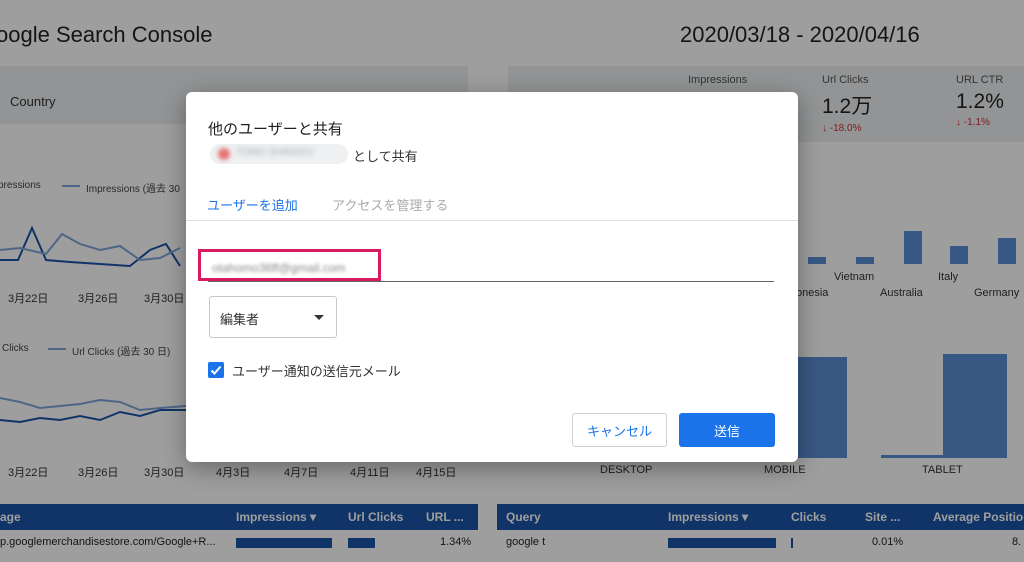  I want to click on dialog-title: 他のユーザーと共有, so click(275, 129).